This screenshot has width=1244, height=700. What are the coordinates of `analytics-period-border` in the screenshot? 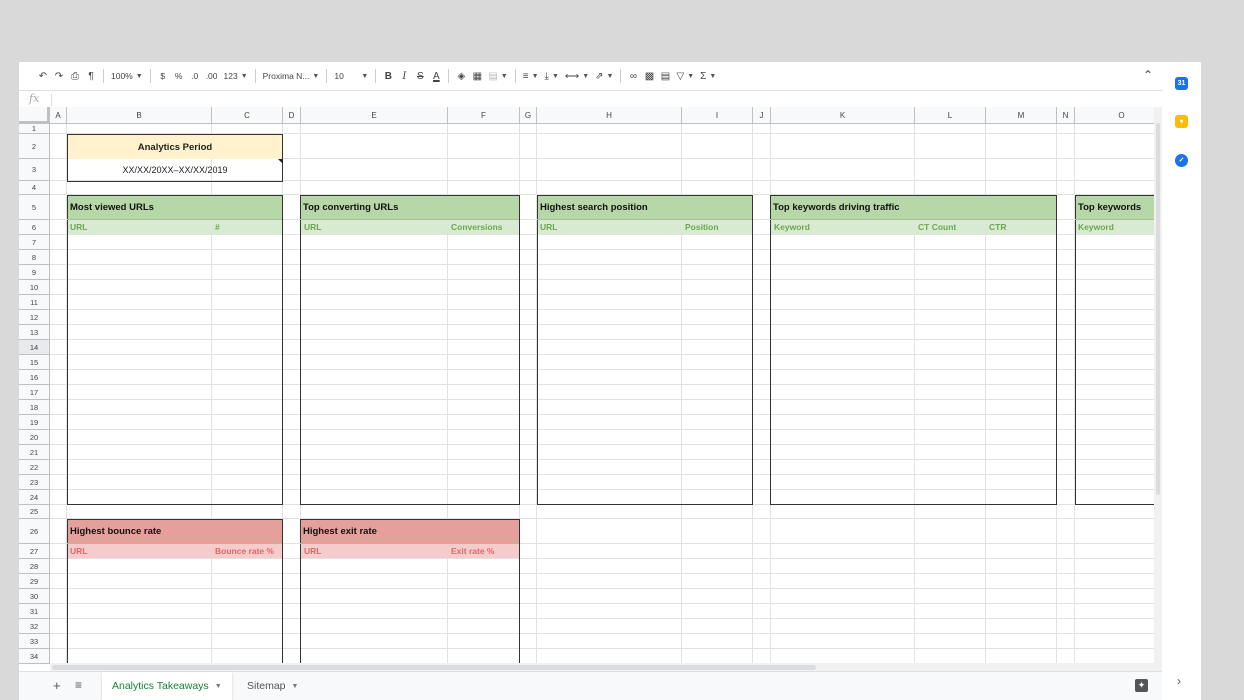 It's located at (175, 158).